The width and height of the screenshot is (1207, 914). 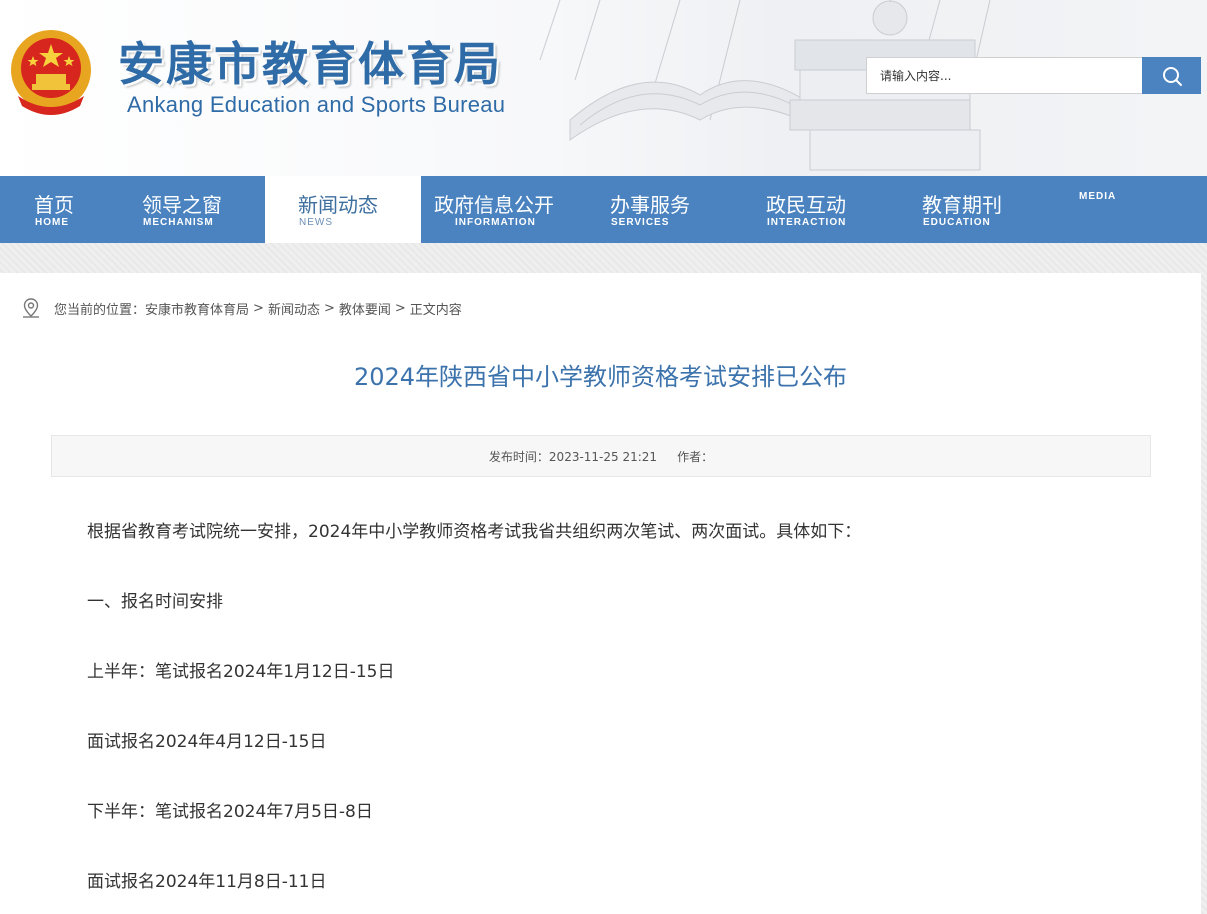 I want to click on nav-item-news: 新闻动态 NEWS, so click(x=343, y=209).